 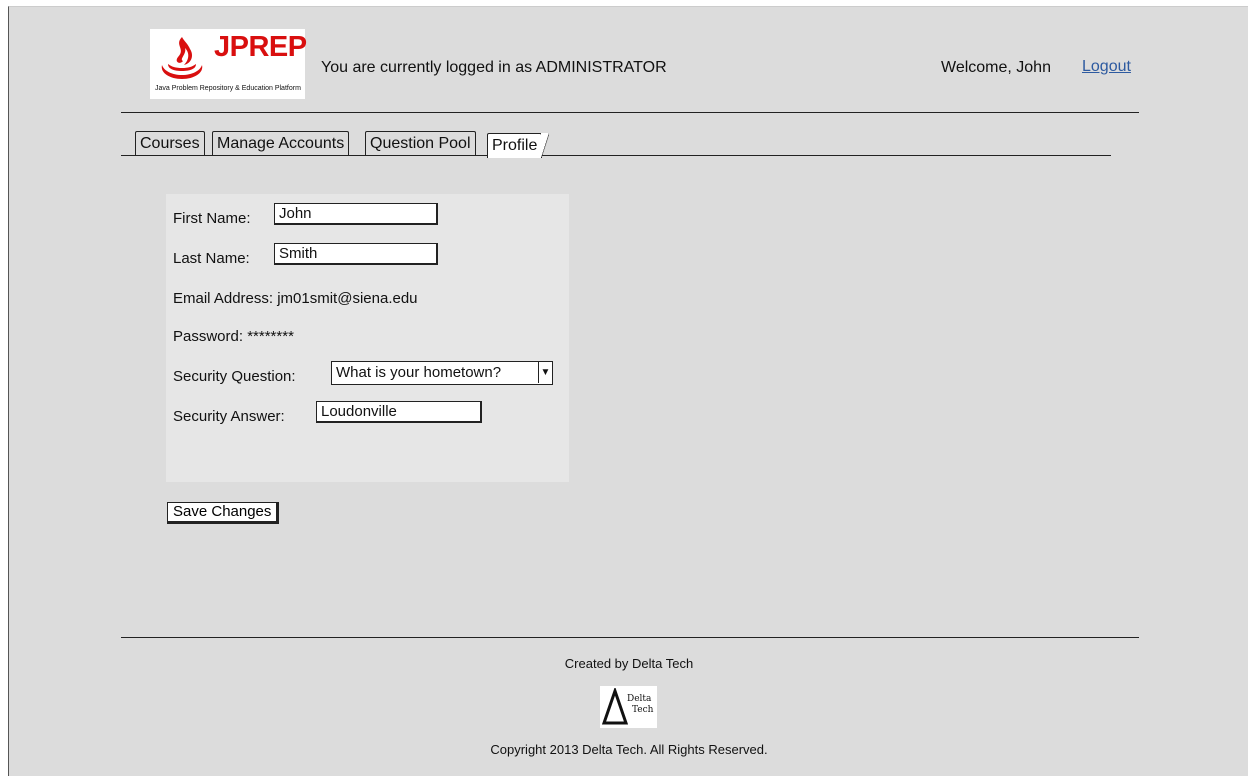 I want to click on security-question-select: What is your hometown? ▼, so click(x=442, y=373).